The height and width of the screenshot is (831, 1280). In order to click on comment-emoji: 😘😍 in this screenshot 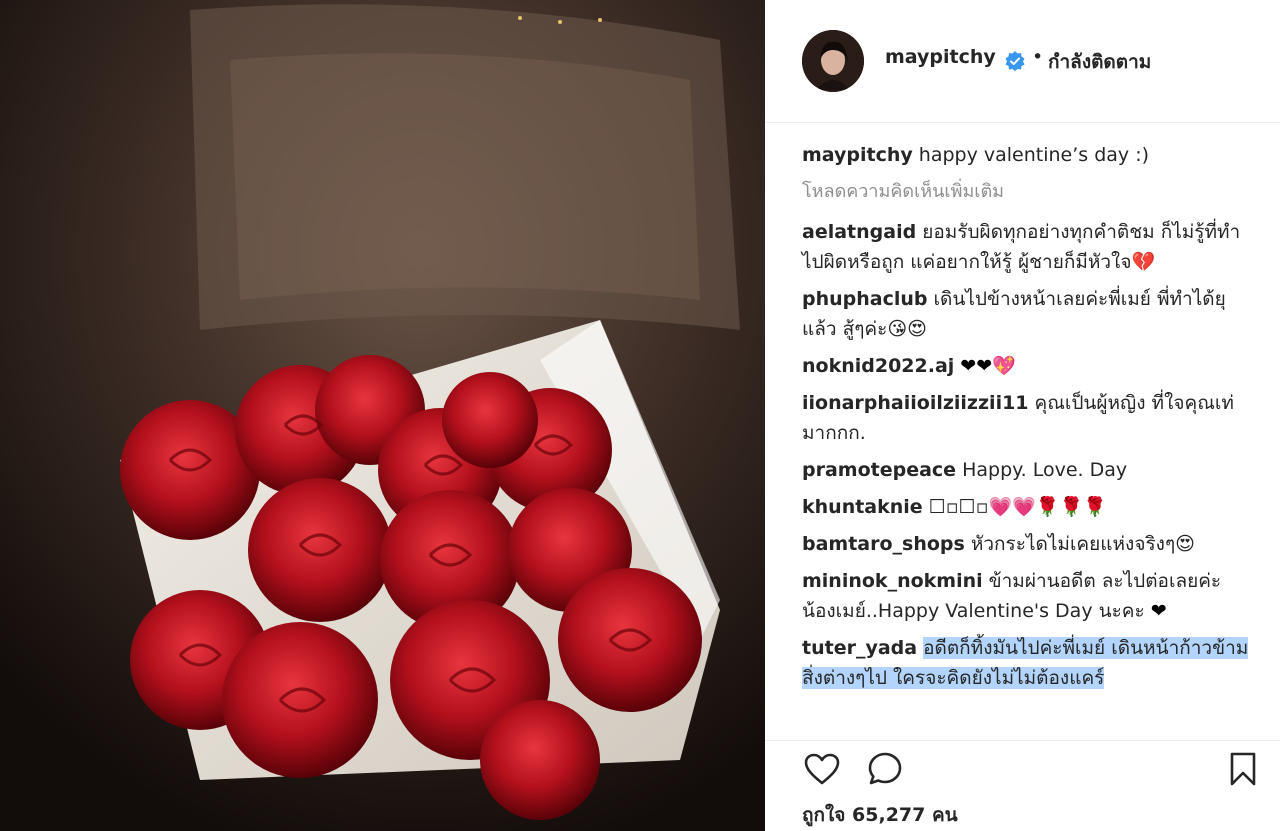, I will do `click(907, 329)`.